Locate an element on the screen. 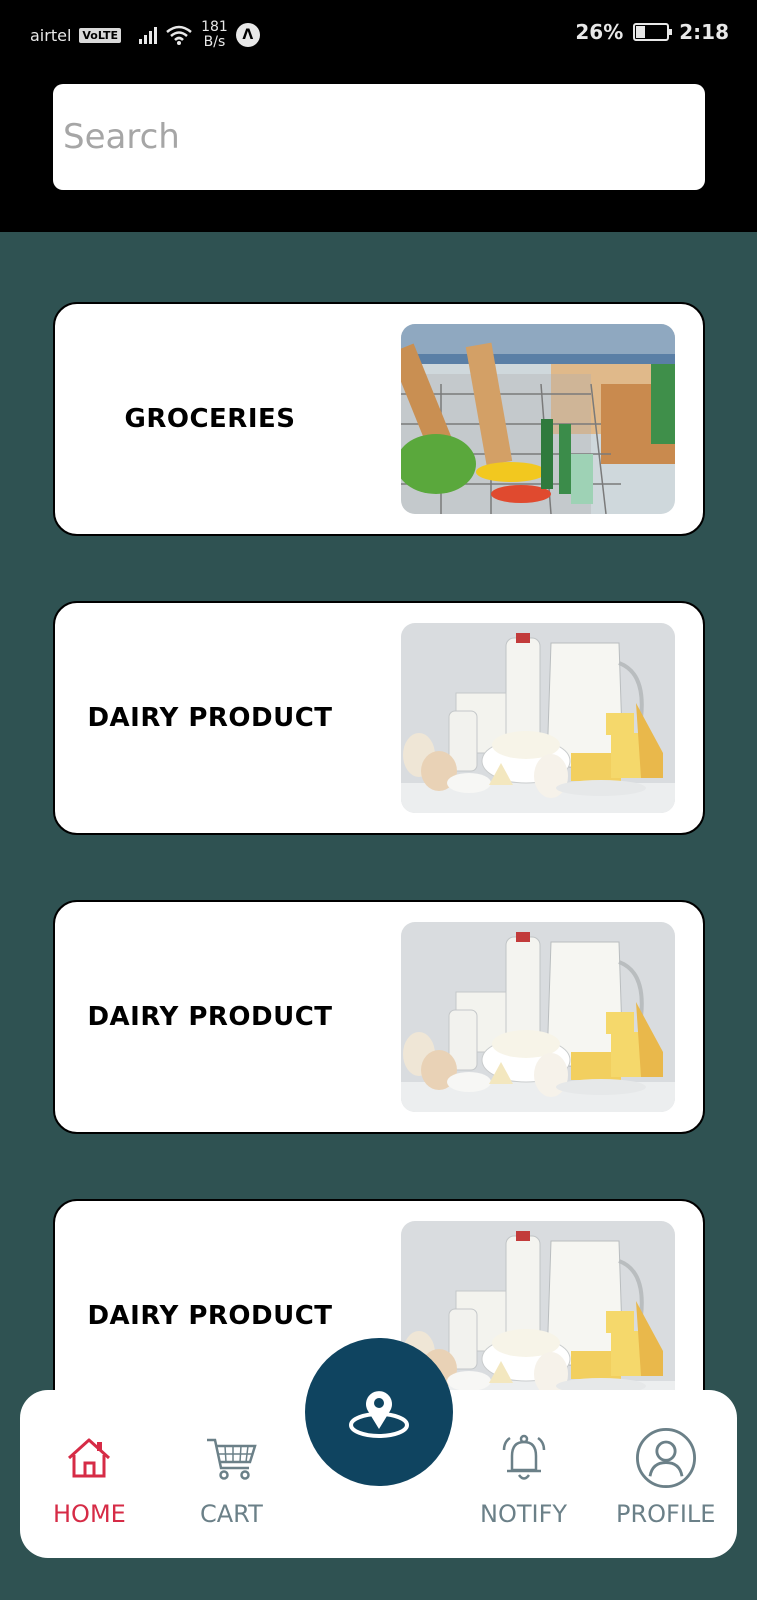 This screenshot has width=757, height=1600. bell-icon is located at coordinates (523, 1457).